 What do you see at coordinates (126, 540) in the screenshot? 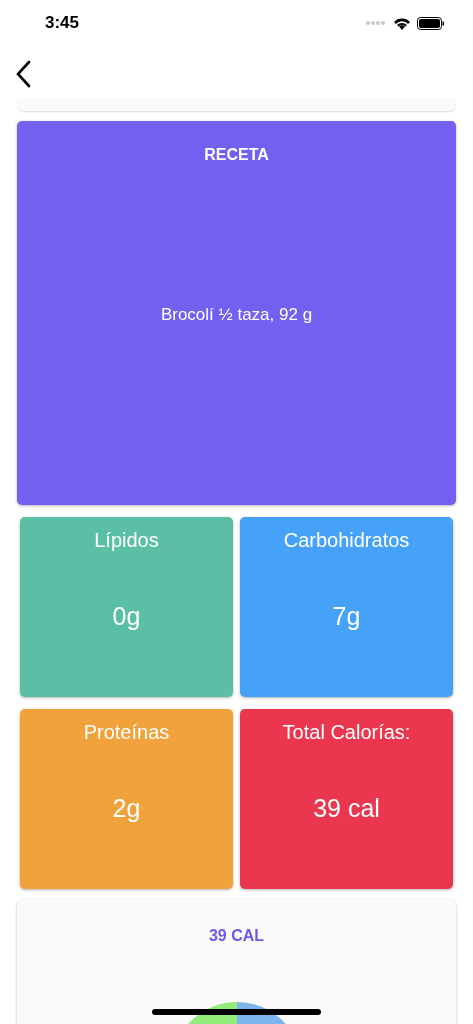
I see `nutrient-label: Lípidos` at bounding box center [126, 540].